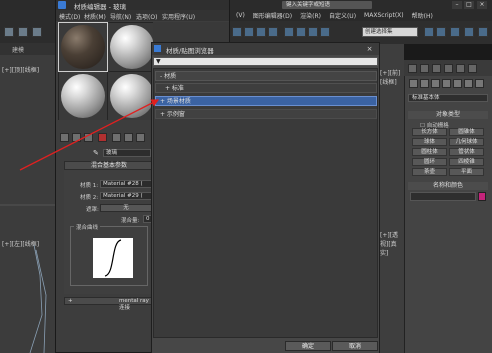 This screenshot has height=353, width=492. What do you see at coordinates (466, 142) in the screenshot?
I see `geosphere-button: 几何球体` at bounding box center [466, 142].